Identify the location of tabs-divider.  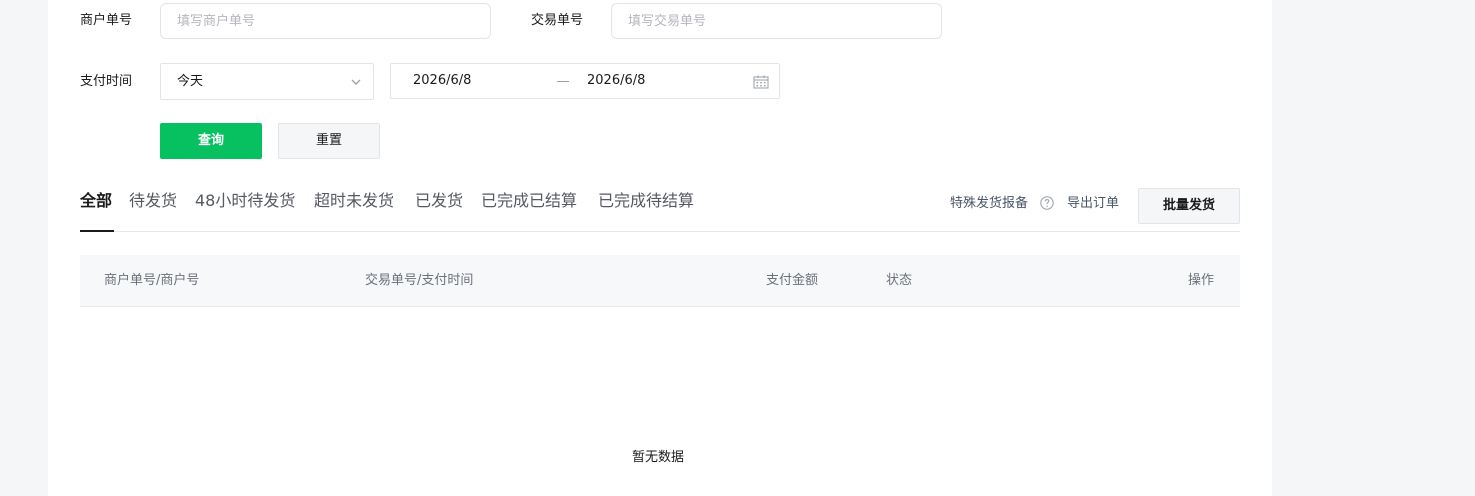
(660, 231).